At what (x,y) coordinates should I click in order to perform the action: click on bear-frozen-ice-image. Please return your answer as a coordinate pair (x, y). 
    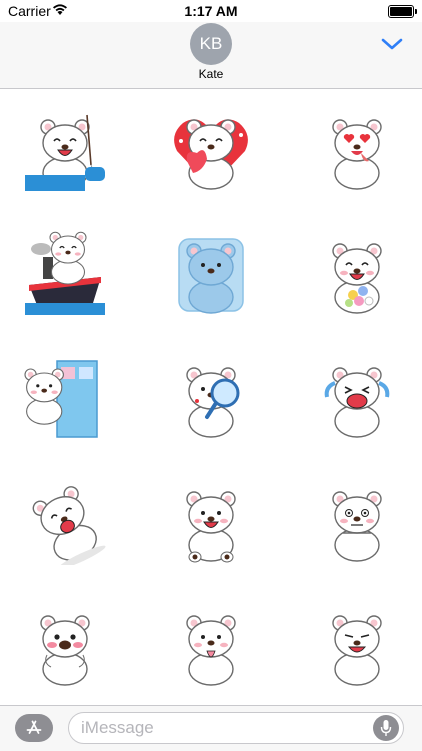
    Looking at the image, I should click on (211, 276).